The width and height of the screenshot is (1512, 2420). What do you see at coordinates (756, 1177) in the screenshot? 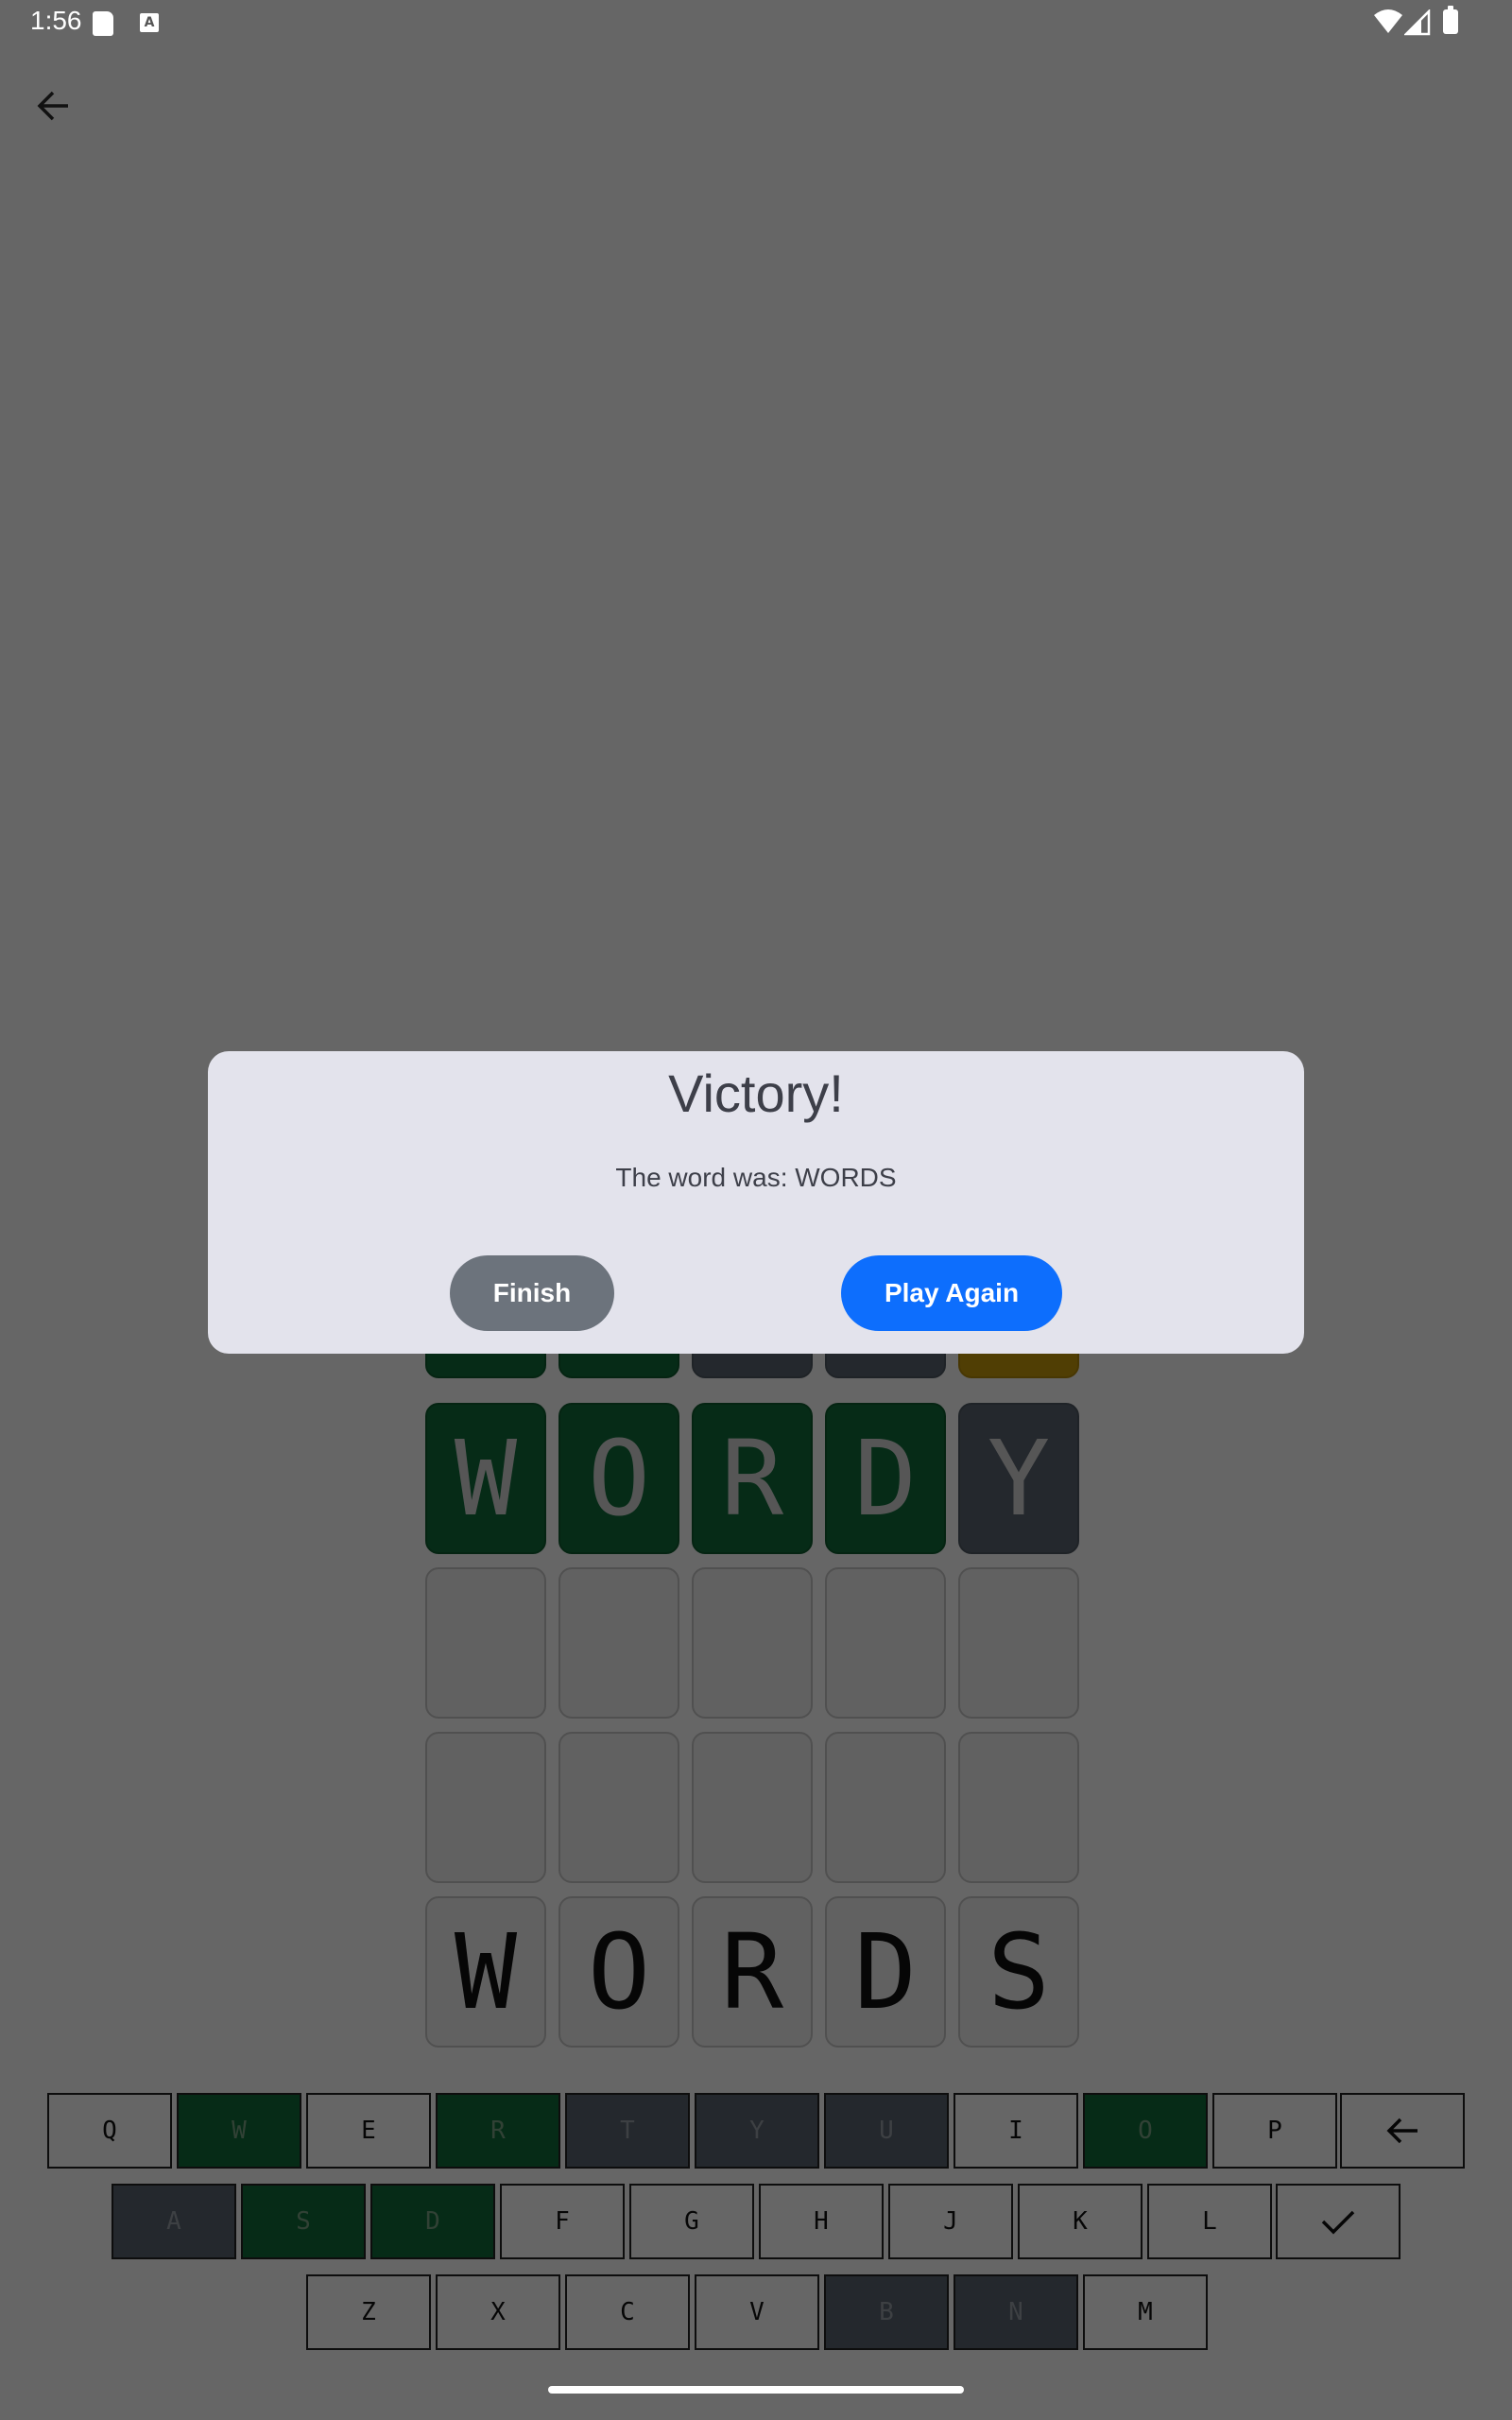
I see `dialog-message: The word was: WORDS` at bounding box center [756, 1177].